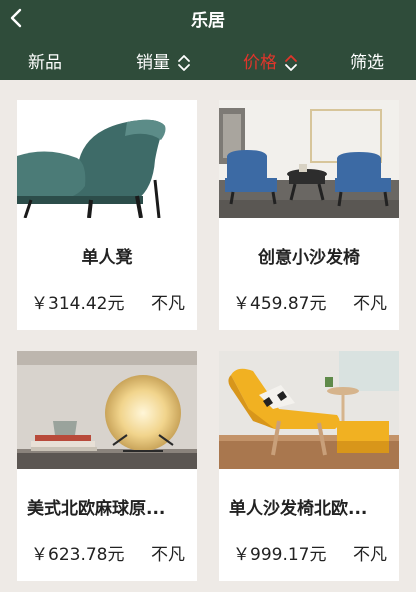 This screenshot has width=416, height=592. I want to click on tab-filter-label: 筛选, so click(367, 63).